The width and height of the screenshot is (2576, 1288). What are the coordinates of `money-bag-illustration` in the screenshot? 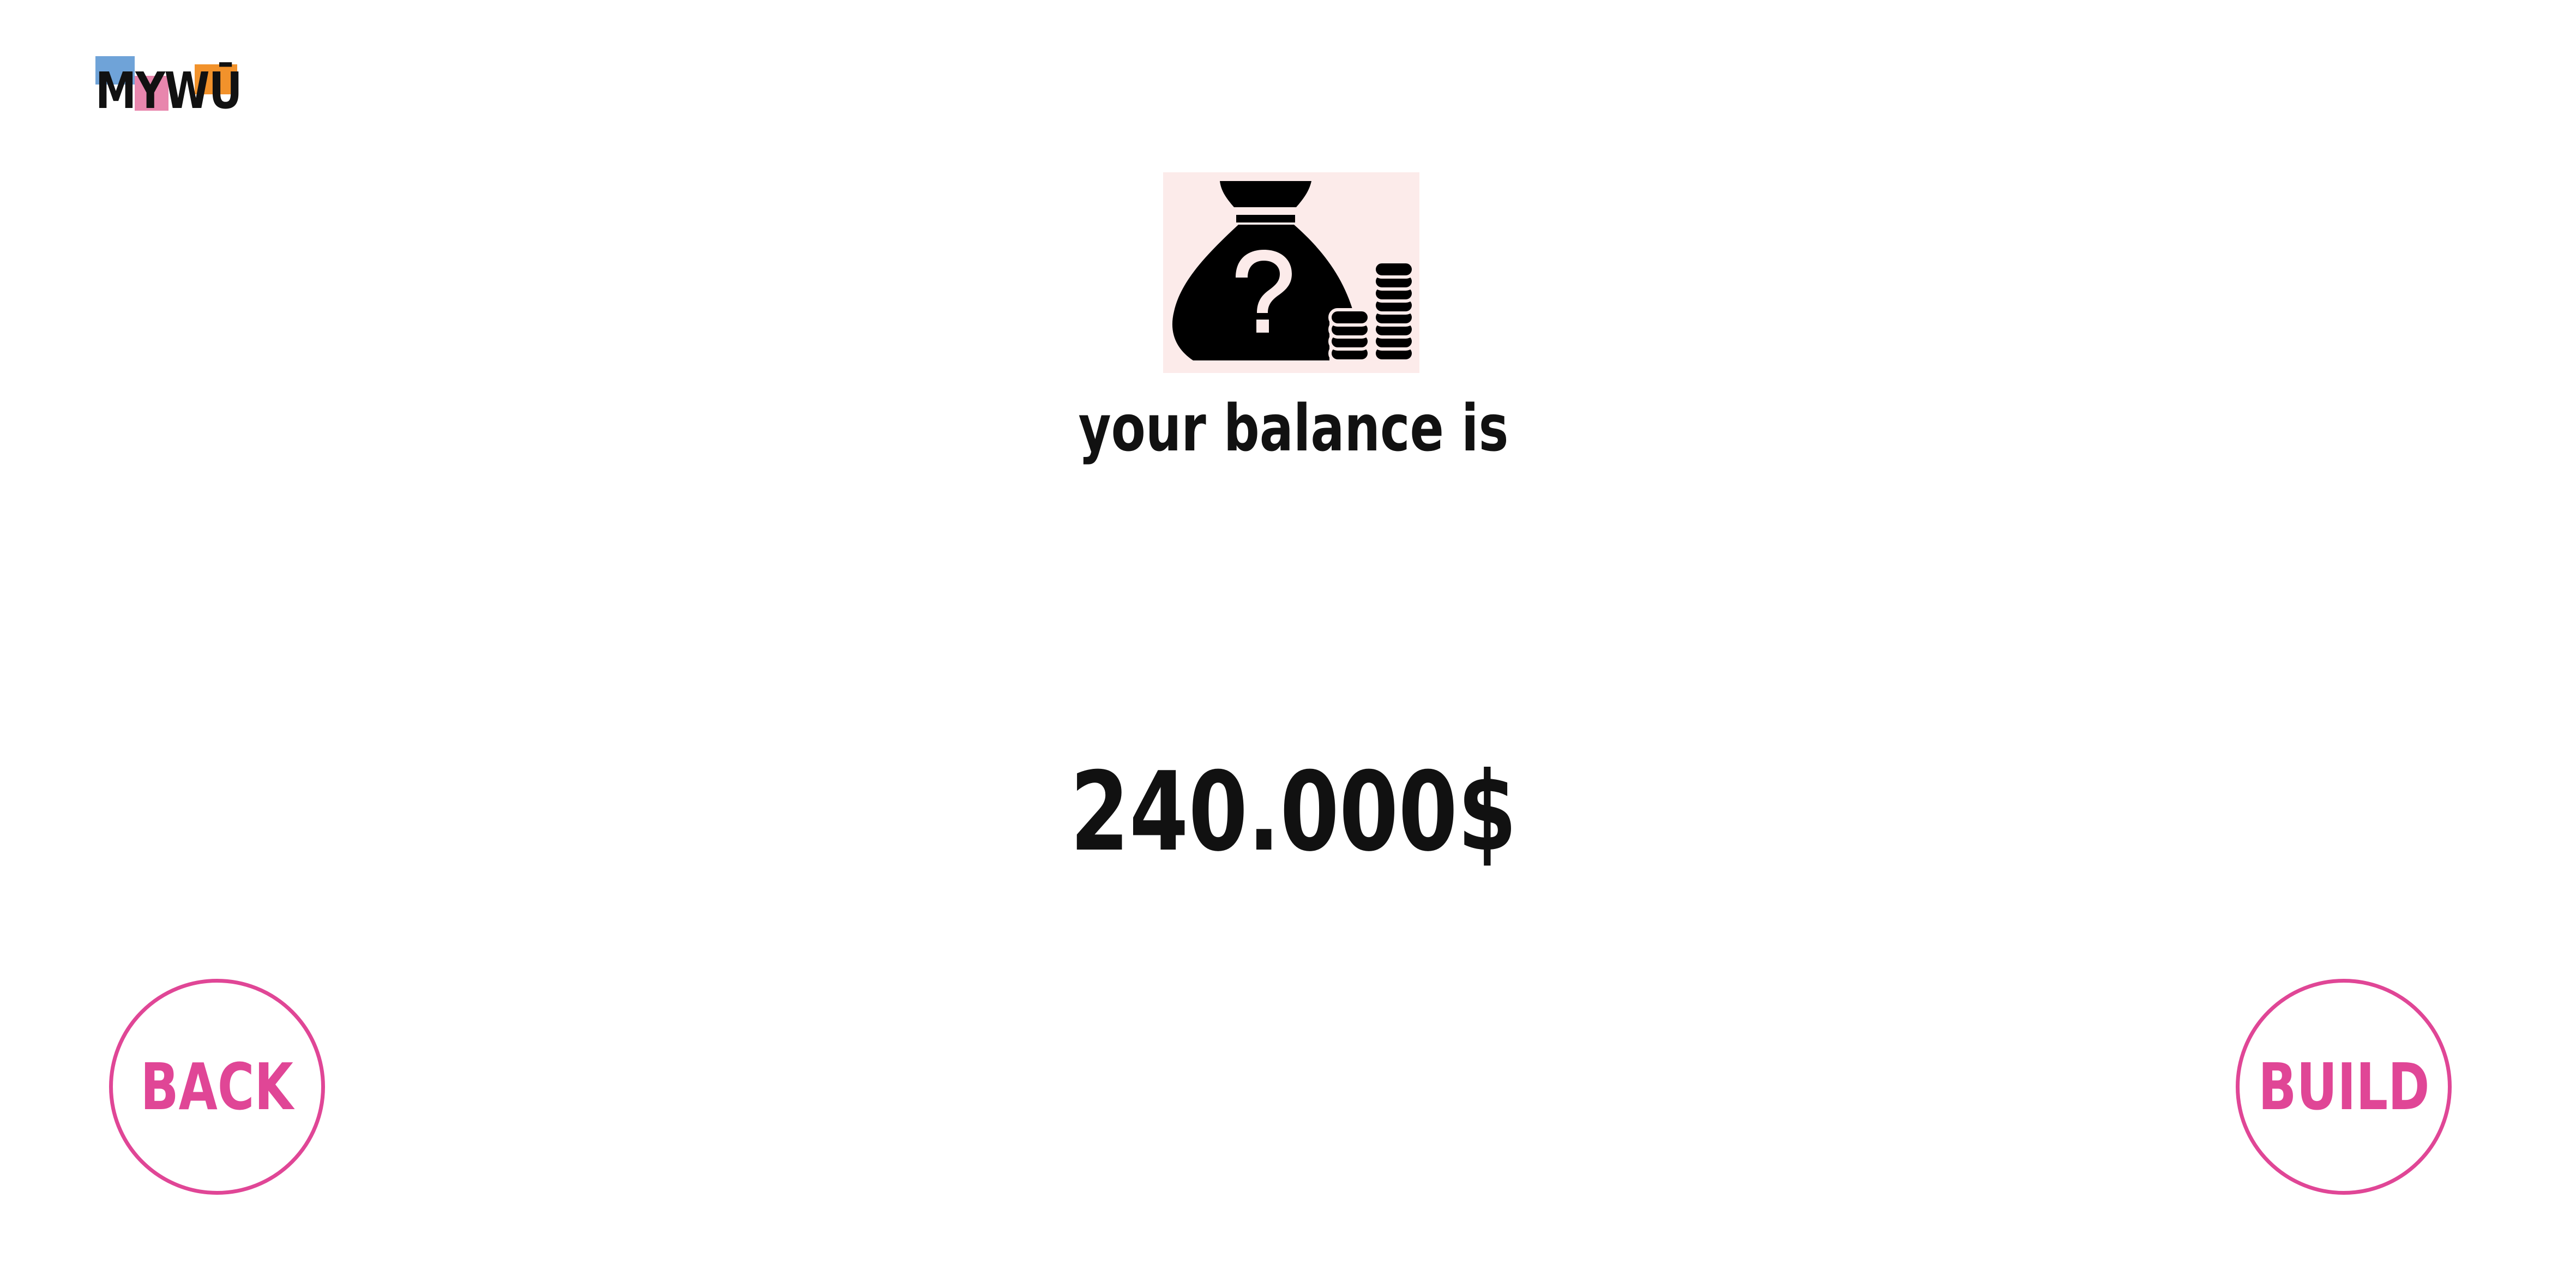 It's located at (1291, 272).